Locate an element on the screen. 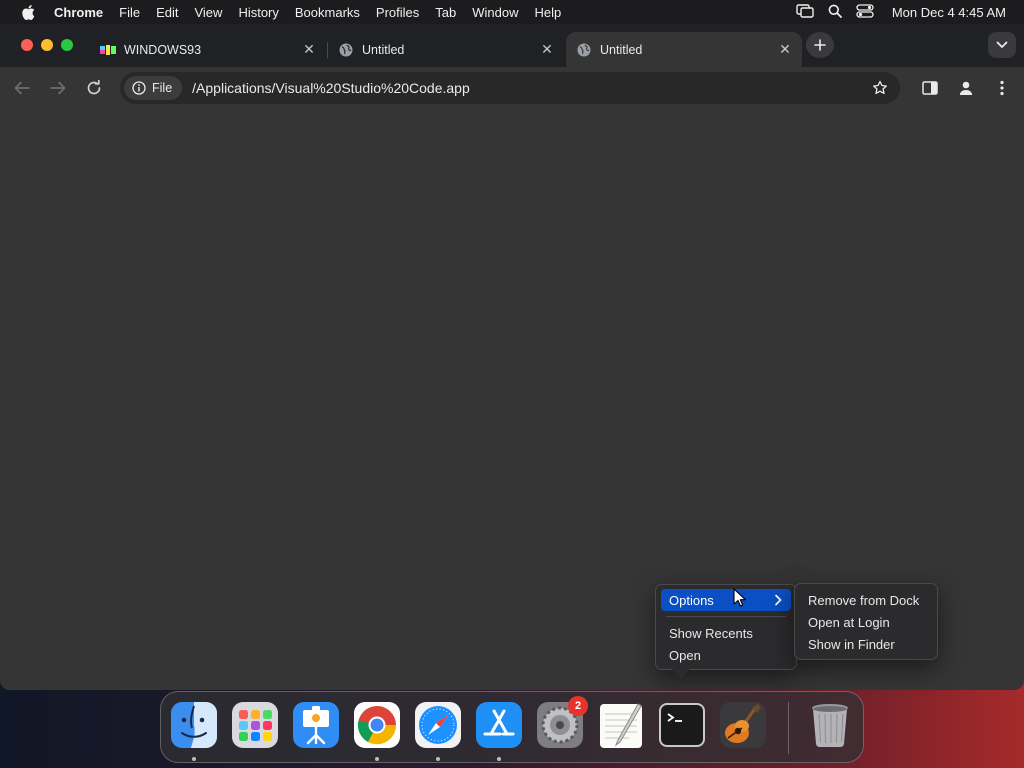 This screenshot has width=1024, height=768. forward-button is located at coordinates (58, 88).